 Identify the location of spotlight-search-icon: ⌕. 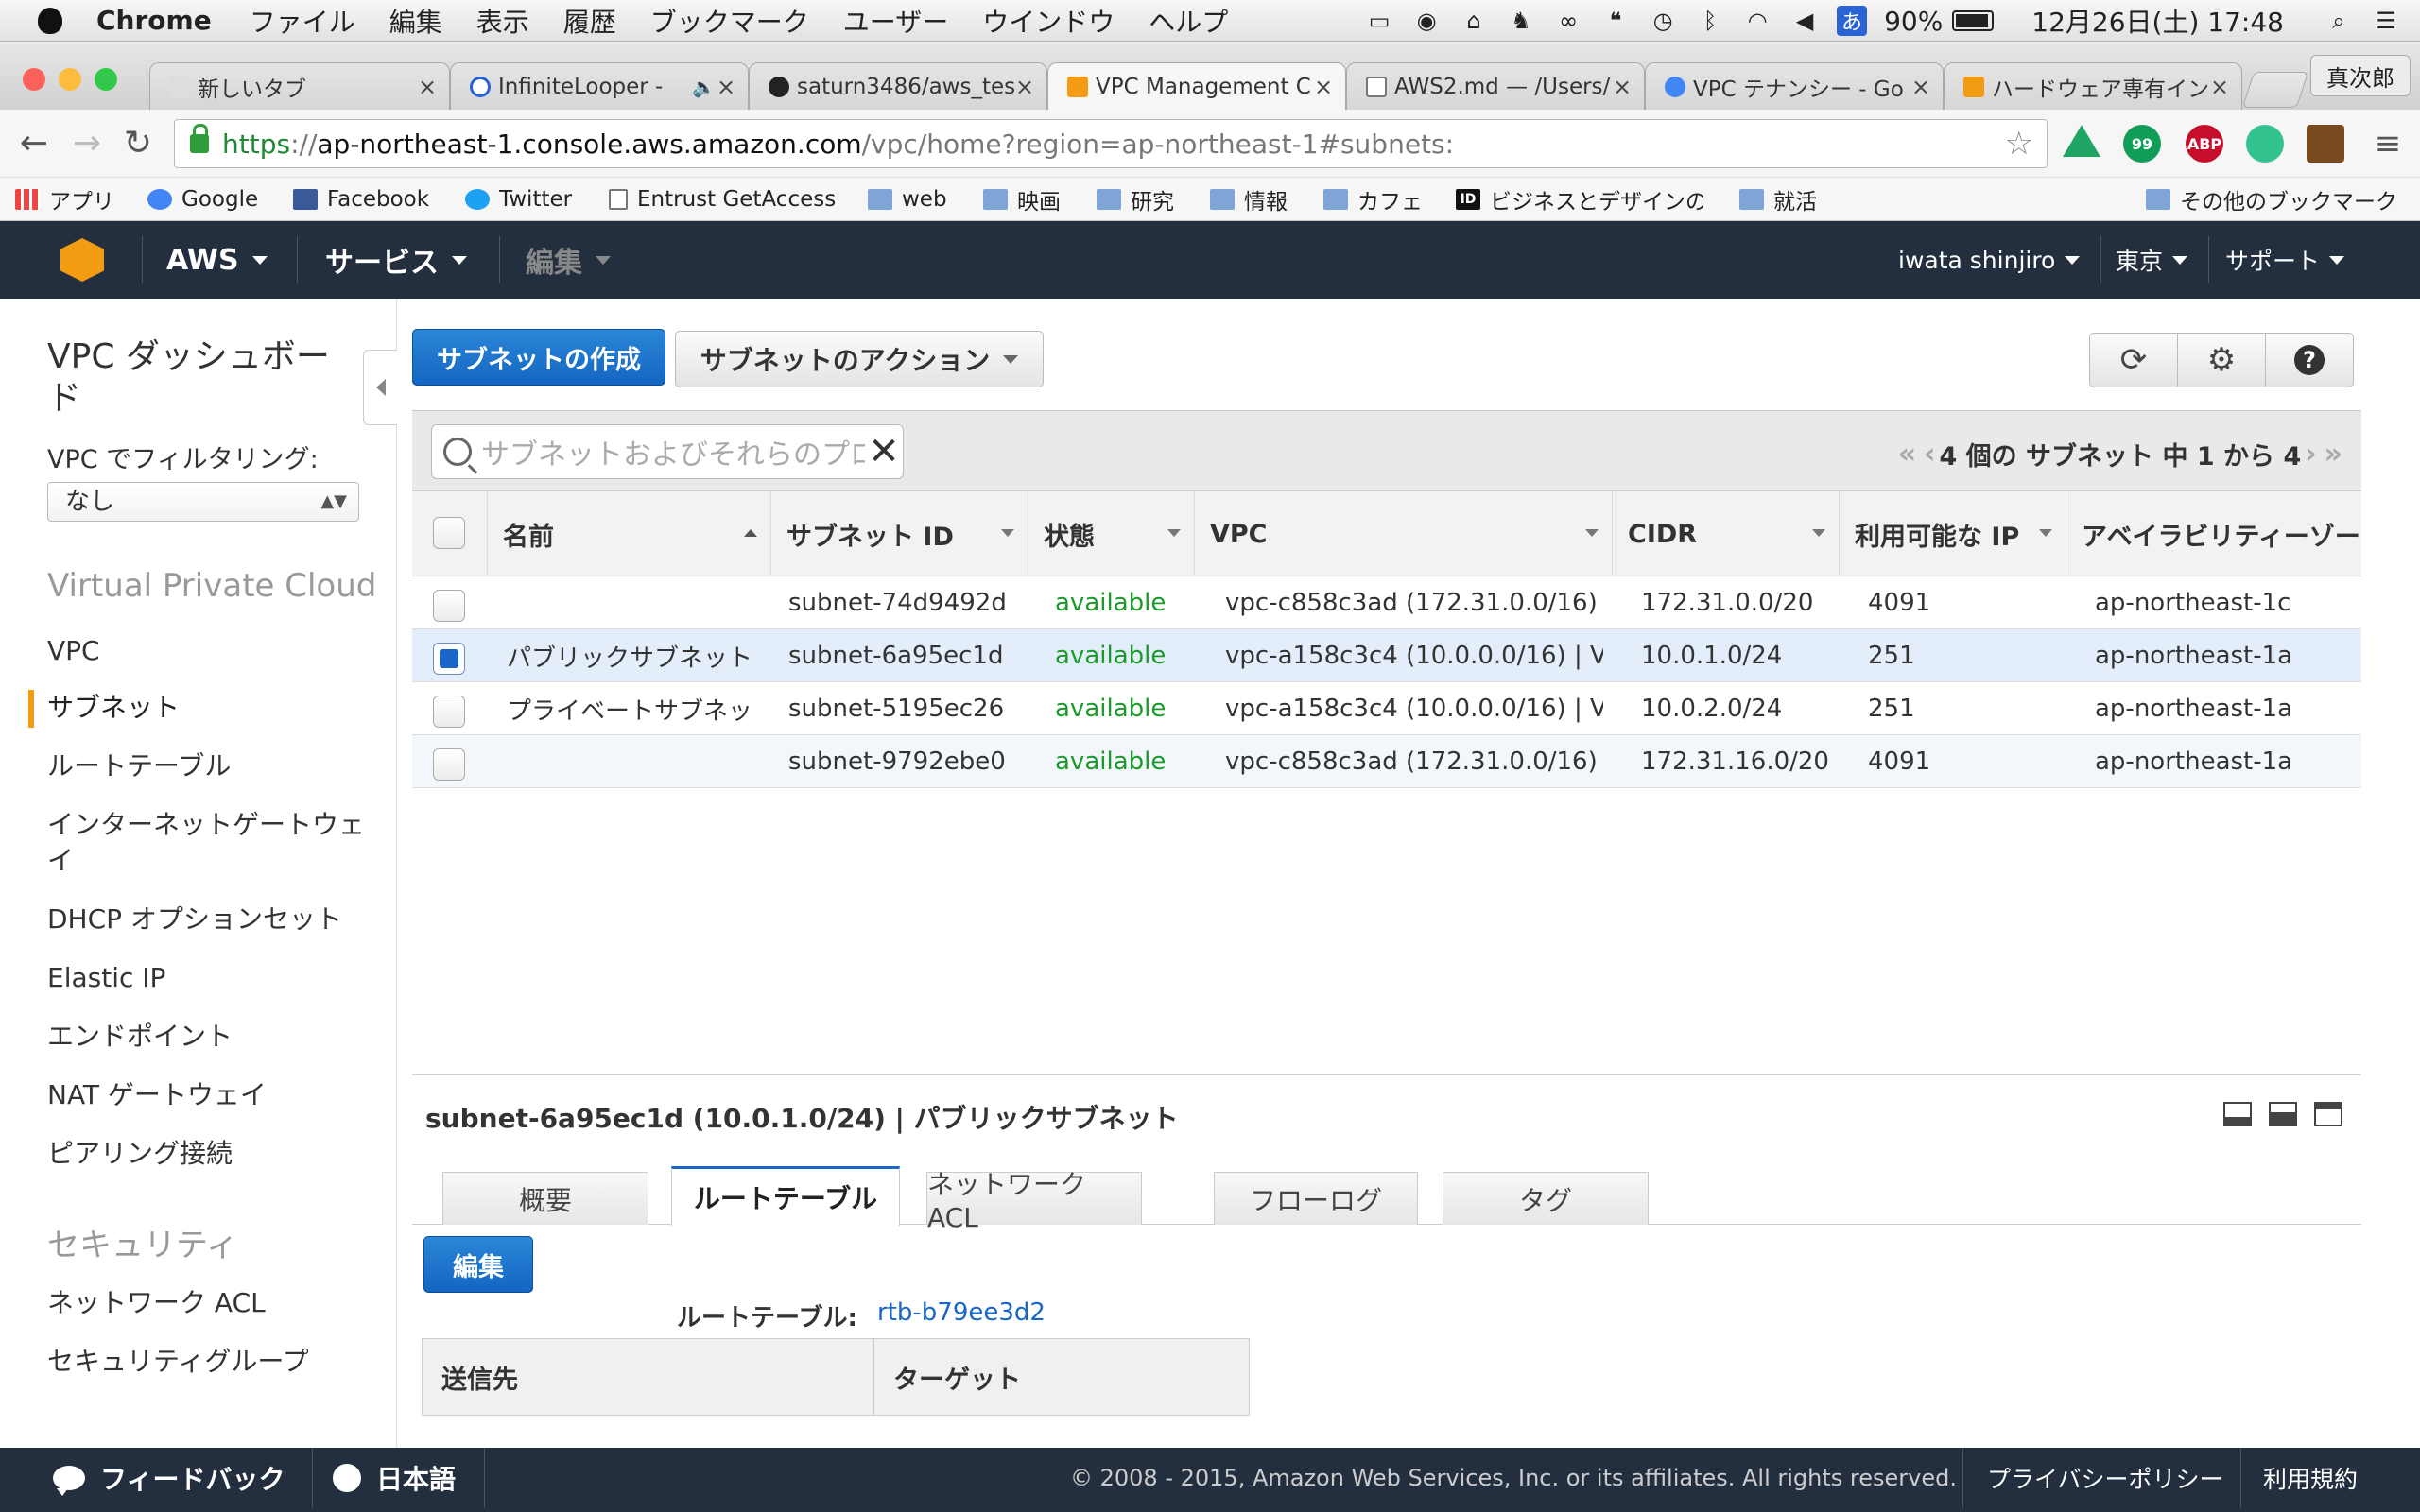
(2339, 21).